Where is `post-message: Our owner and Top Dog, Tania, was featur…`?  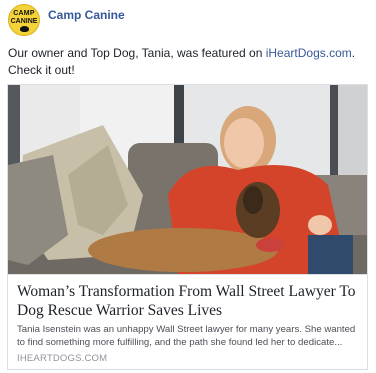 post-message: Our owner and Top Dog, Tania, was featur… is located at coordinates (189, 62).